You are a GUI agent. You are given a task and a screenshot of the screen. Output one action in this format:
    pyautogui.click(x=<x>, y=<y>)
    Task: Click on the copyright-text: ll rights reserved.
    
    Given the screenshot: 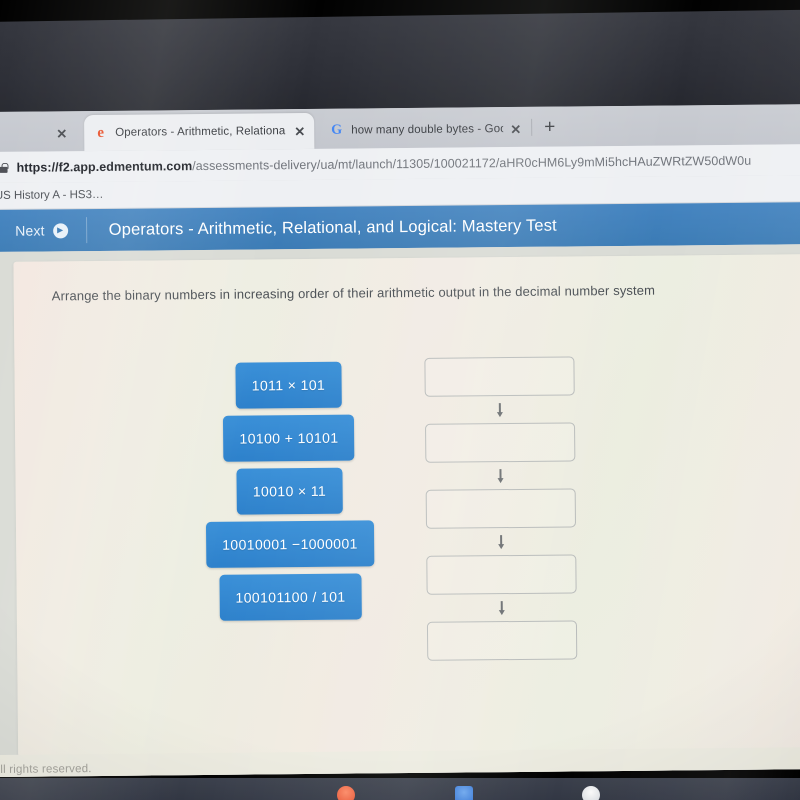 What is the action you would take?
    pyautogui.click(x=46, y=769)
    